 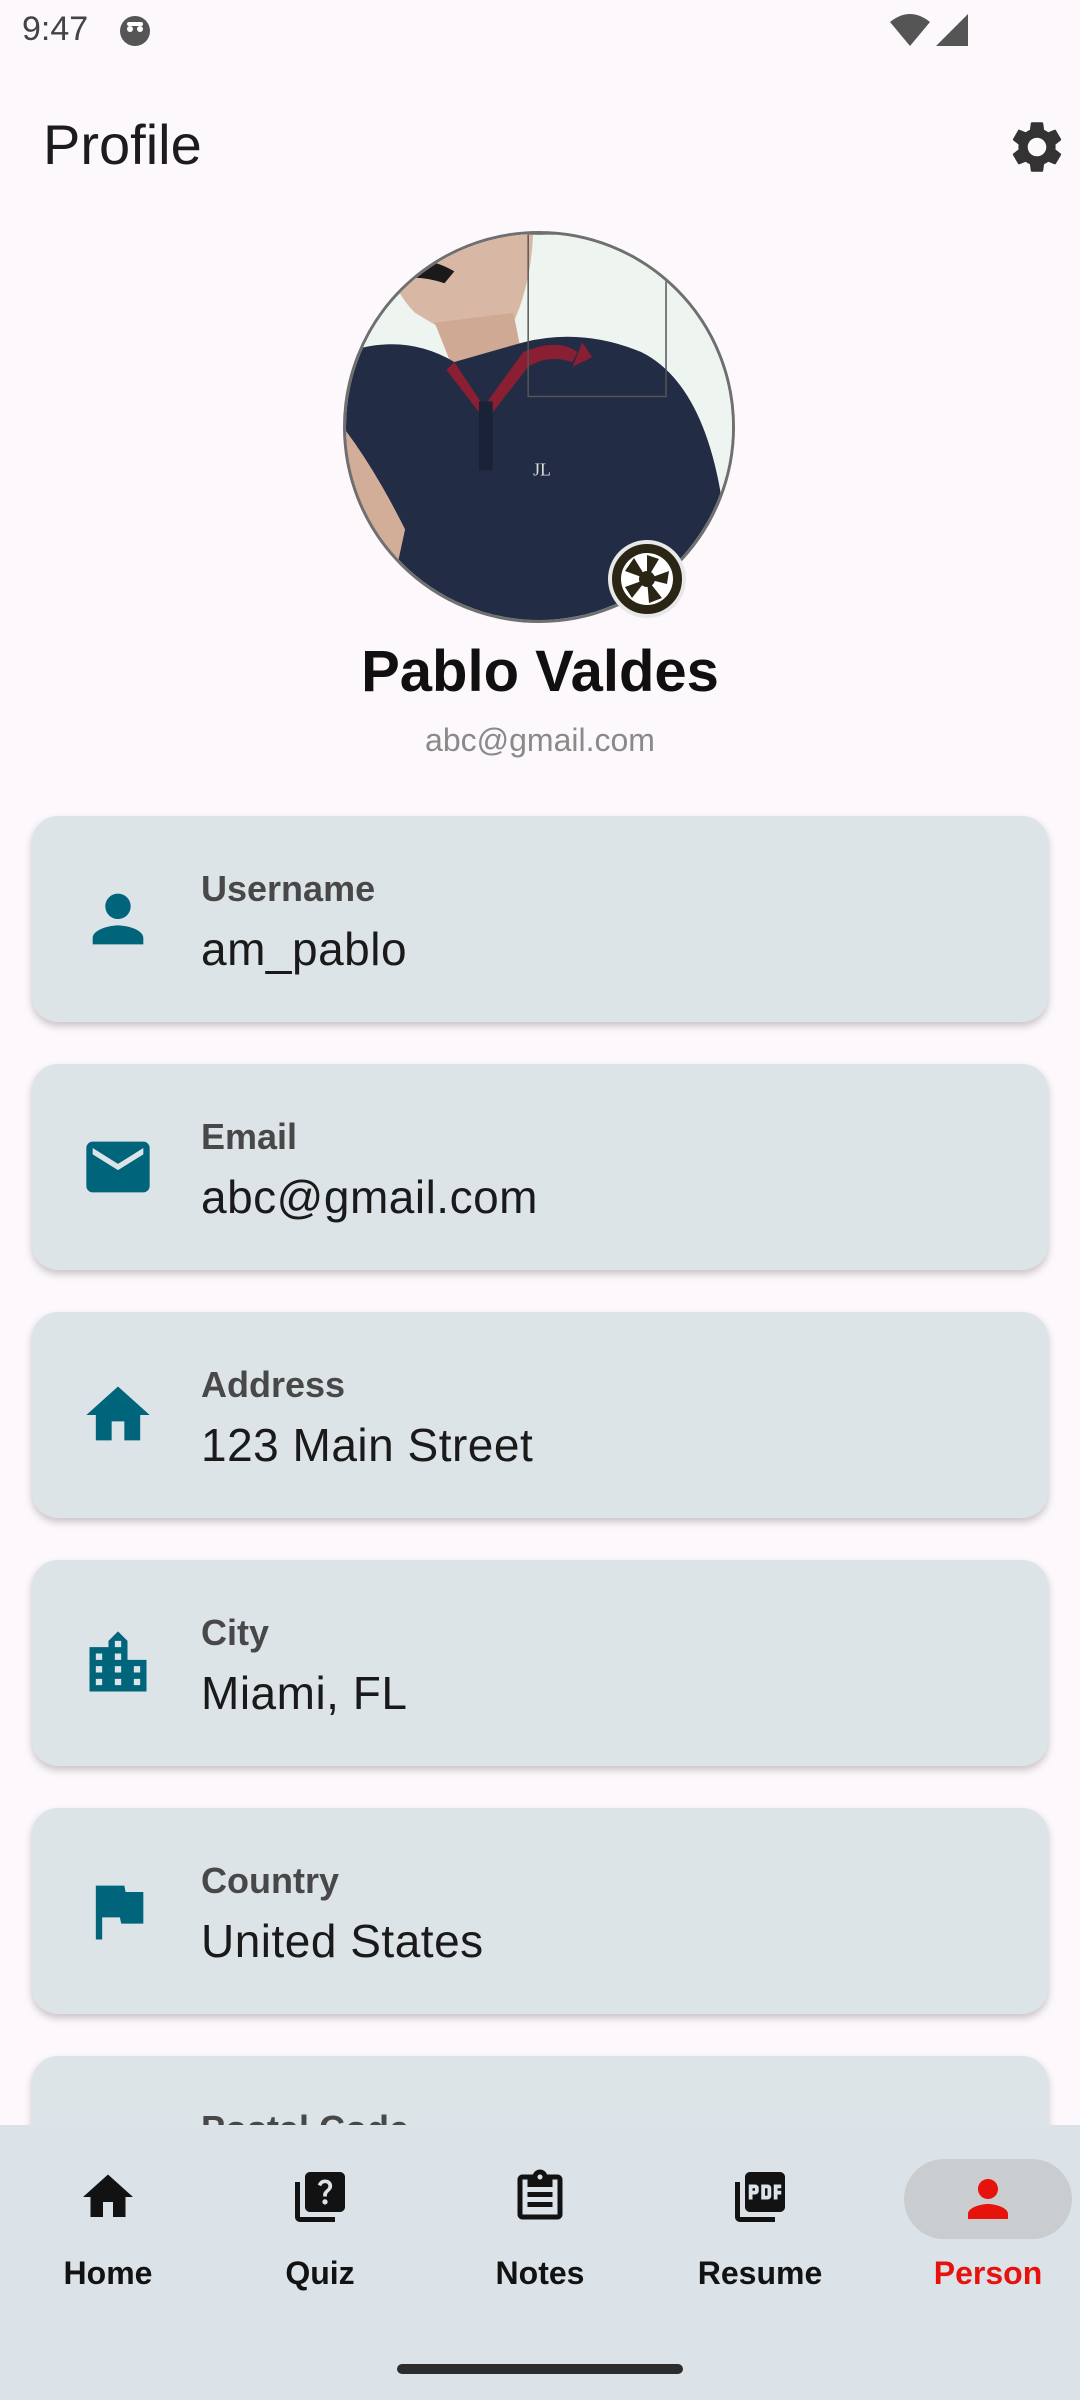 I want to click on gear-icon, so click(x=1037, y=147).